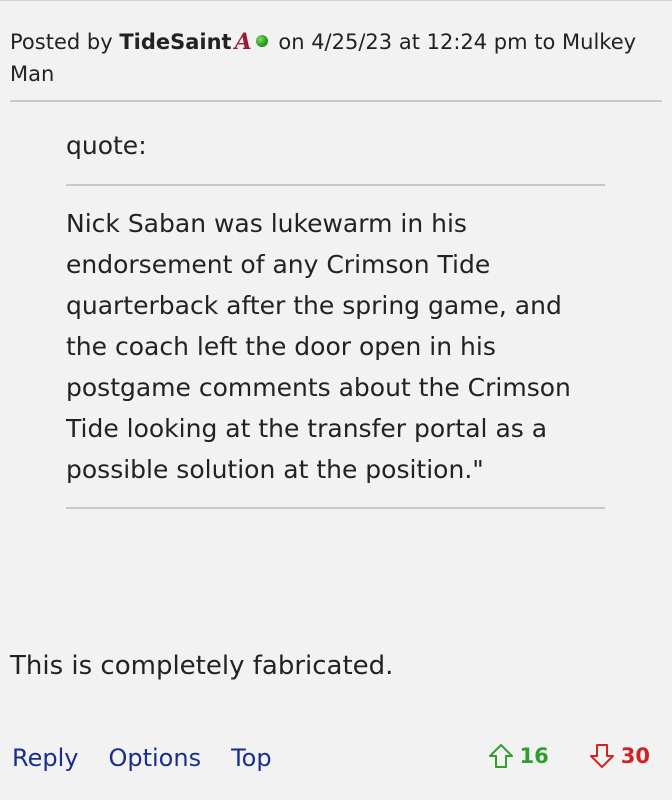 This screenshot has width=672, height=800. Describe the element at coordinates (154, 758) in the screenshot. I see `options-link: Options` at that location.